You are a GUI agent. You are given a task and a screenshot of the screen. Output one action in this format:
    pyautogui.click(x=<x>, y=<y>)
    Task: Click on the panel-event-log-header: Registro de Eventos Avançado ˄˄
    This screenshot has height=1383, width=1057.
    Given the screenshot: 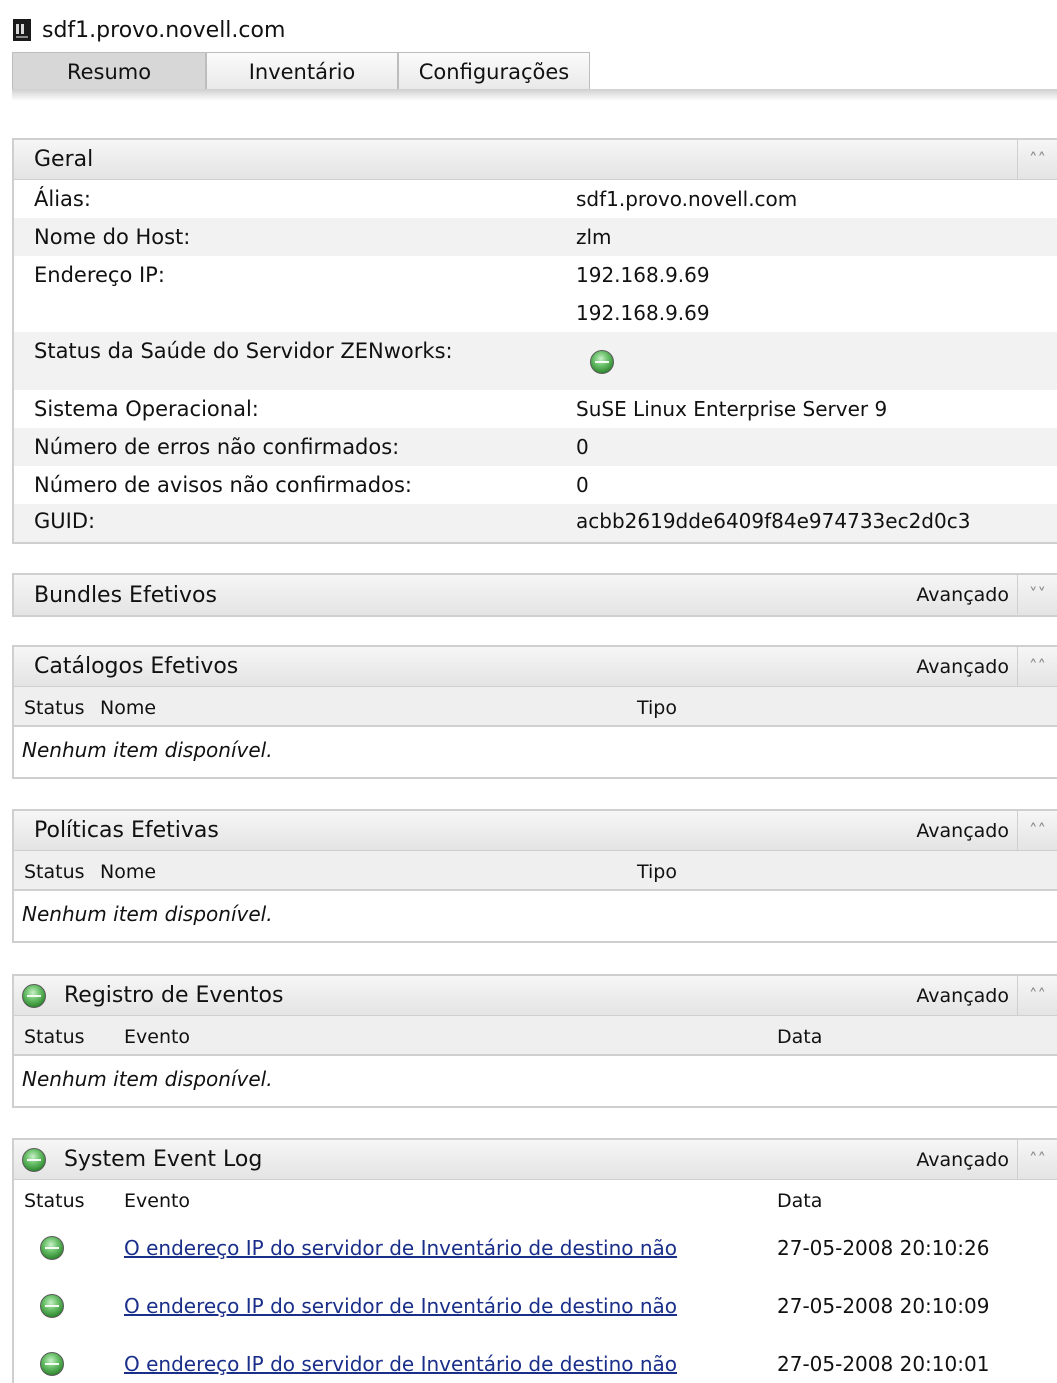 What is the action you would take?
    pyautogui.click(x=535, y=996)
    